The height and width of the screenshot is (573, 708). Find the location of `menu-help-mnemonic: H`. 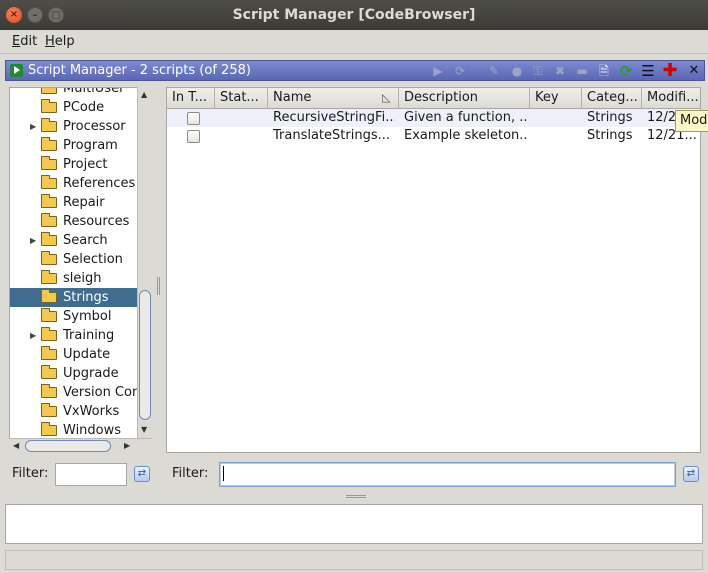

menu-help-mnemonic: H is located at coordinates (50, 41).